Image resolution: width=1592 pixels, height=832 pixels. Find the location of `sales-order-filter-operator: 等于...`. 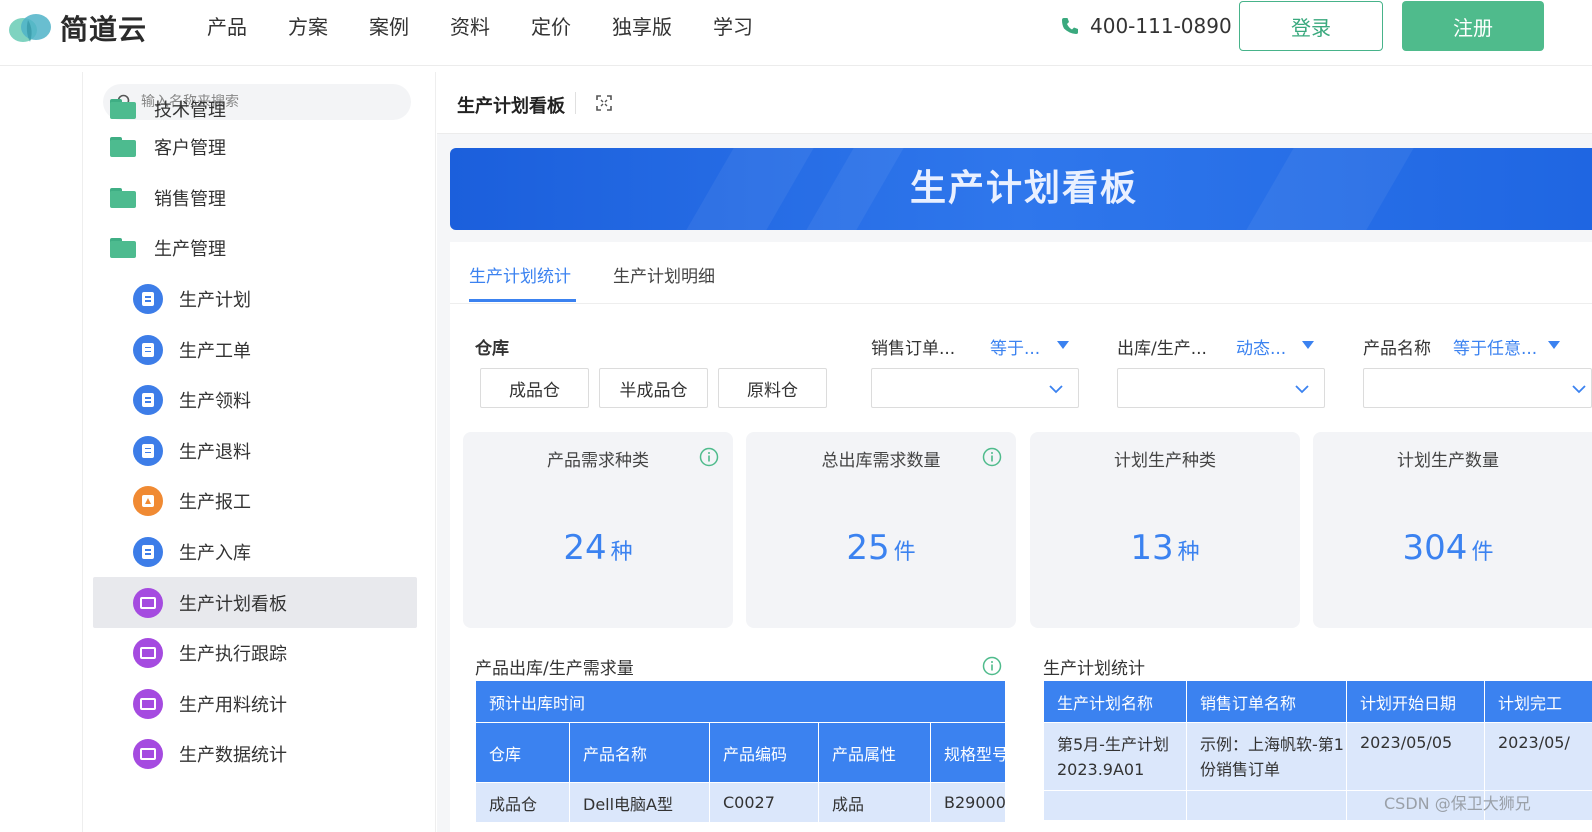

sales-order-filter-operator: 等于... is located at coordinates (1015, 346).